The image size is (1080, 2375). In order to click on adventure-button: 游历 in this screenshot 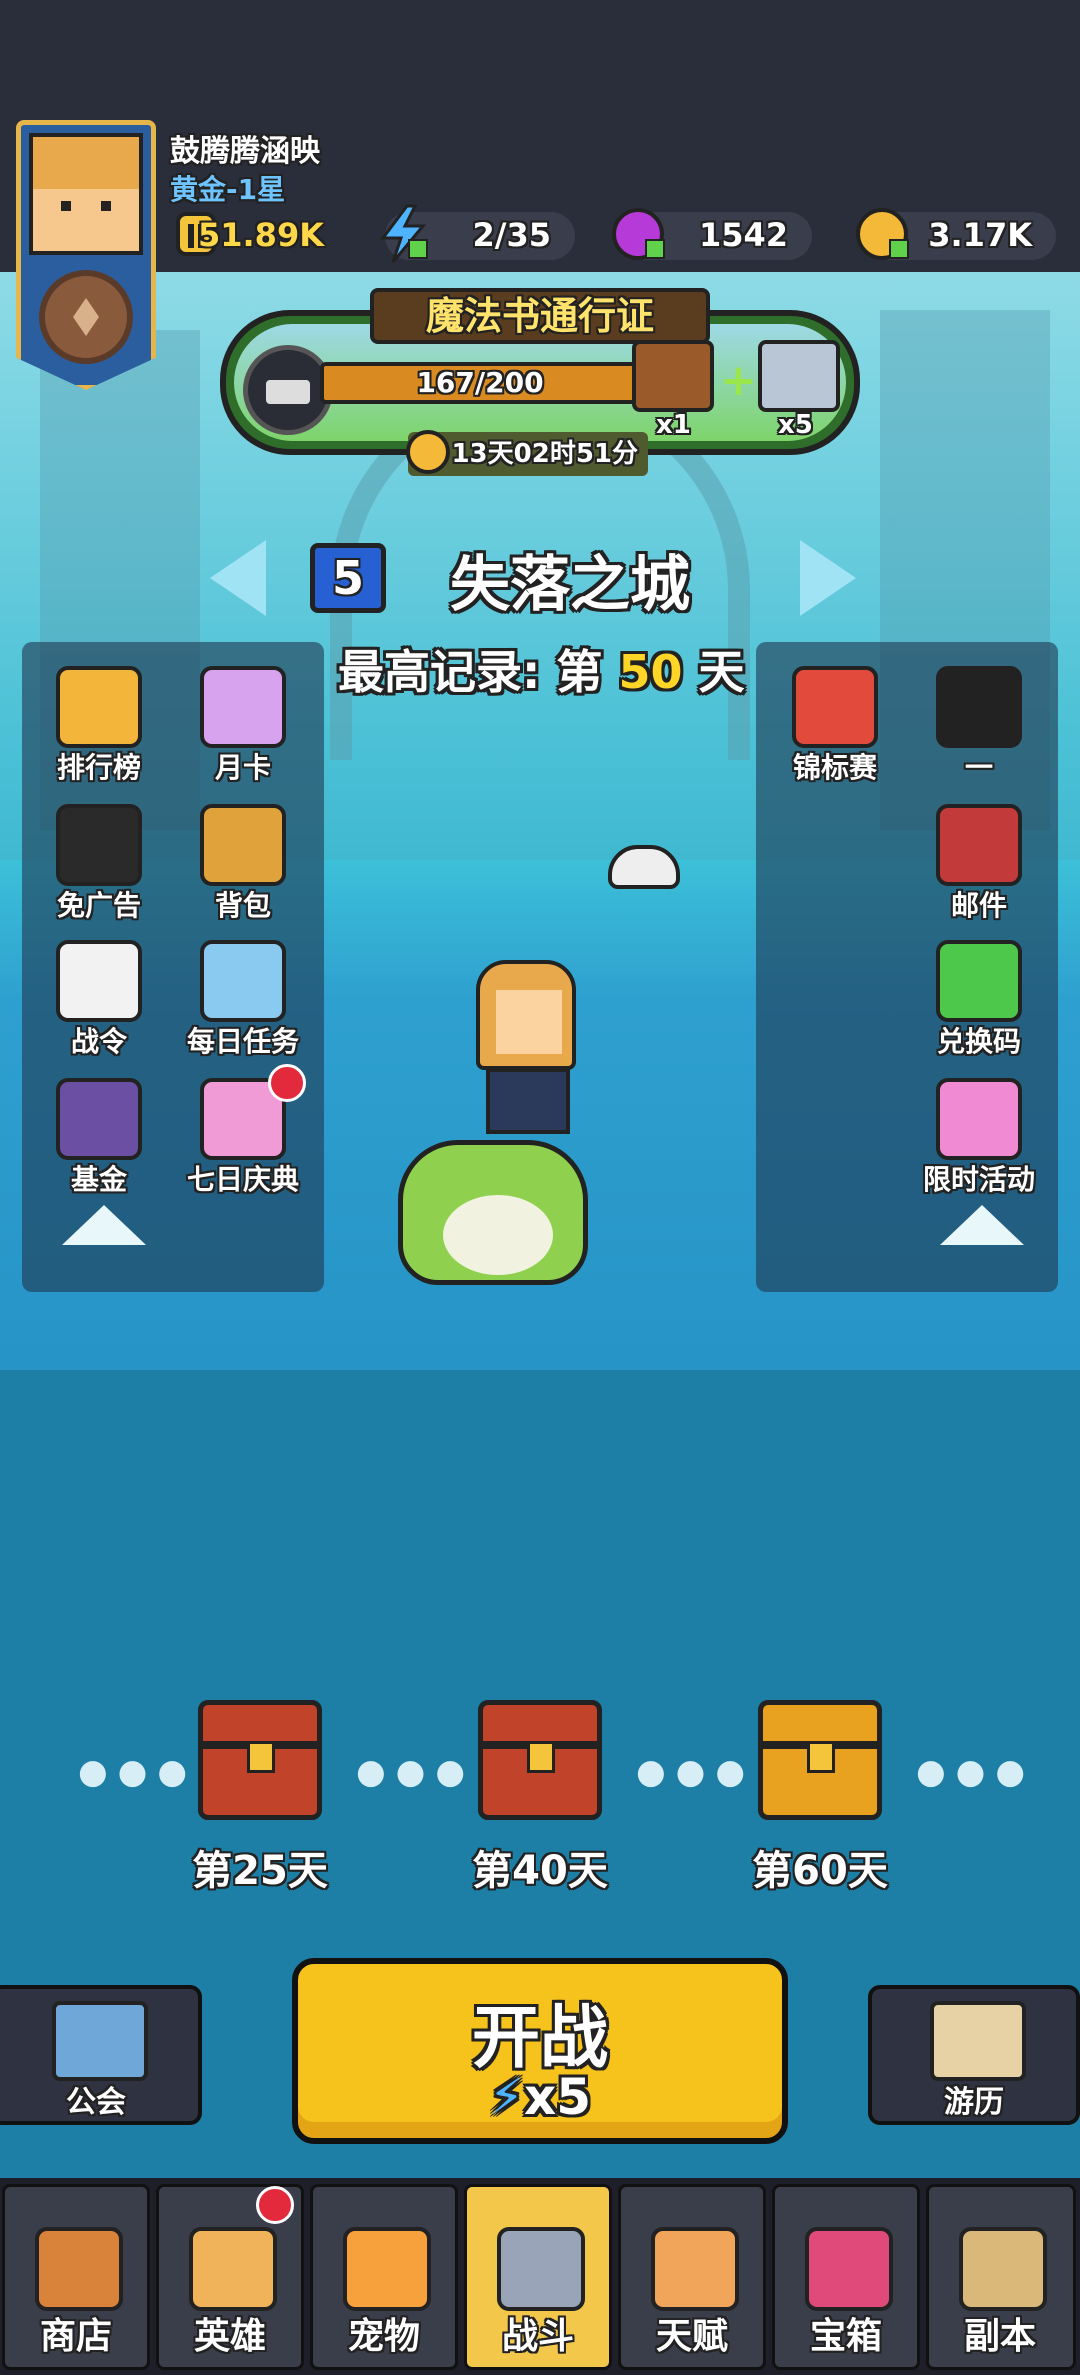, I will do `click(974, 2055)`.